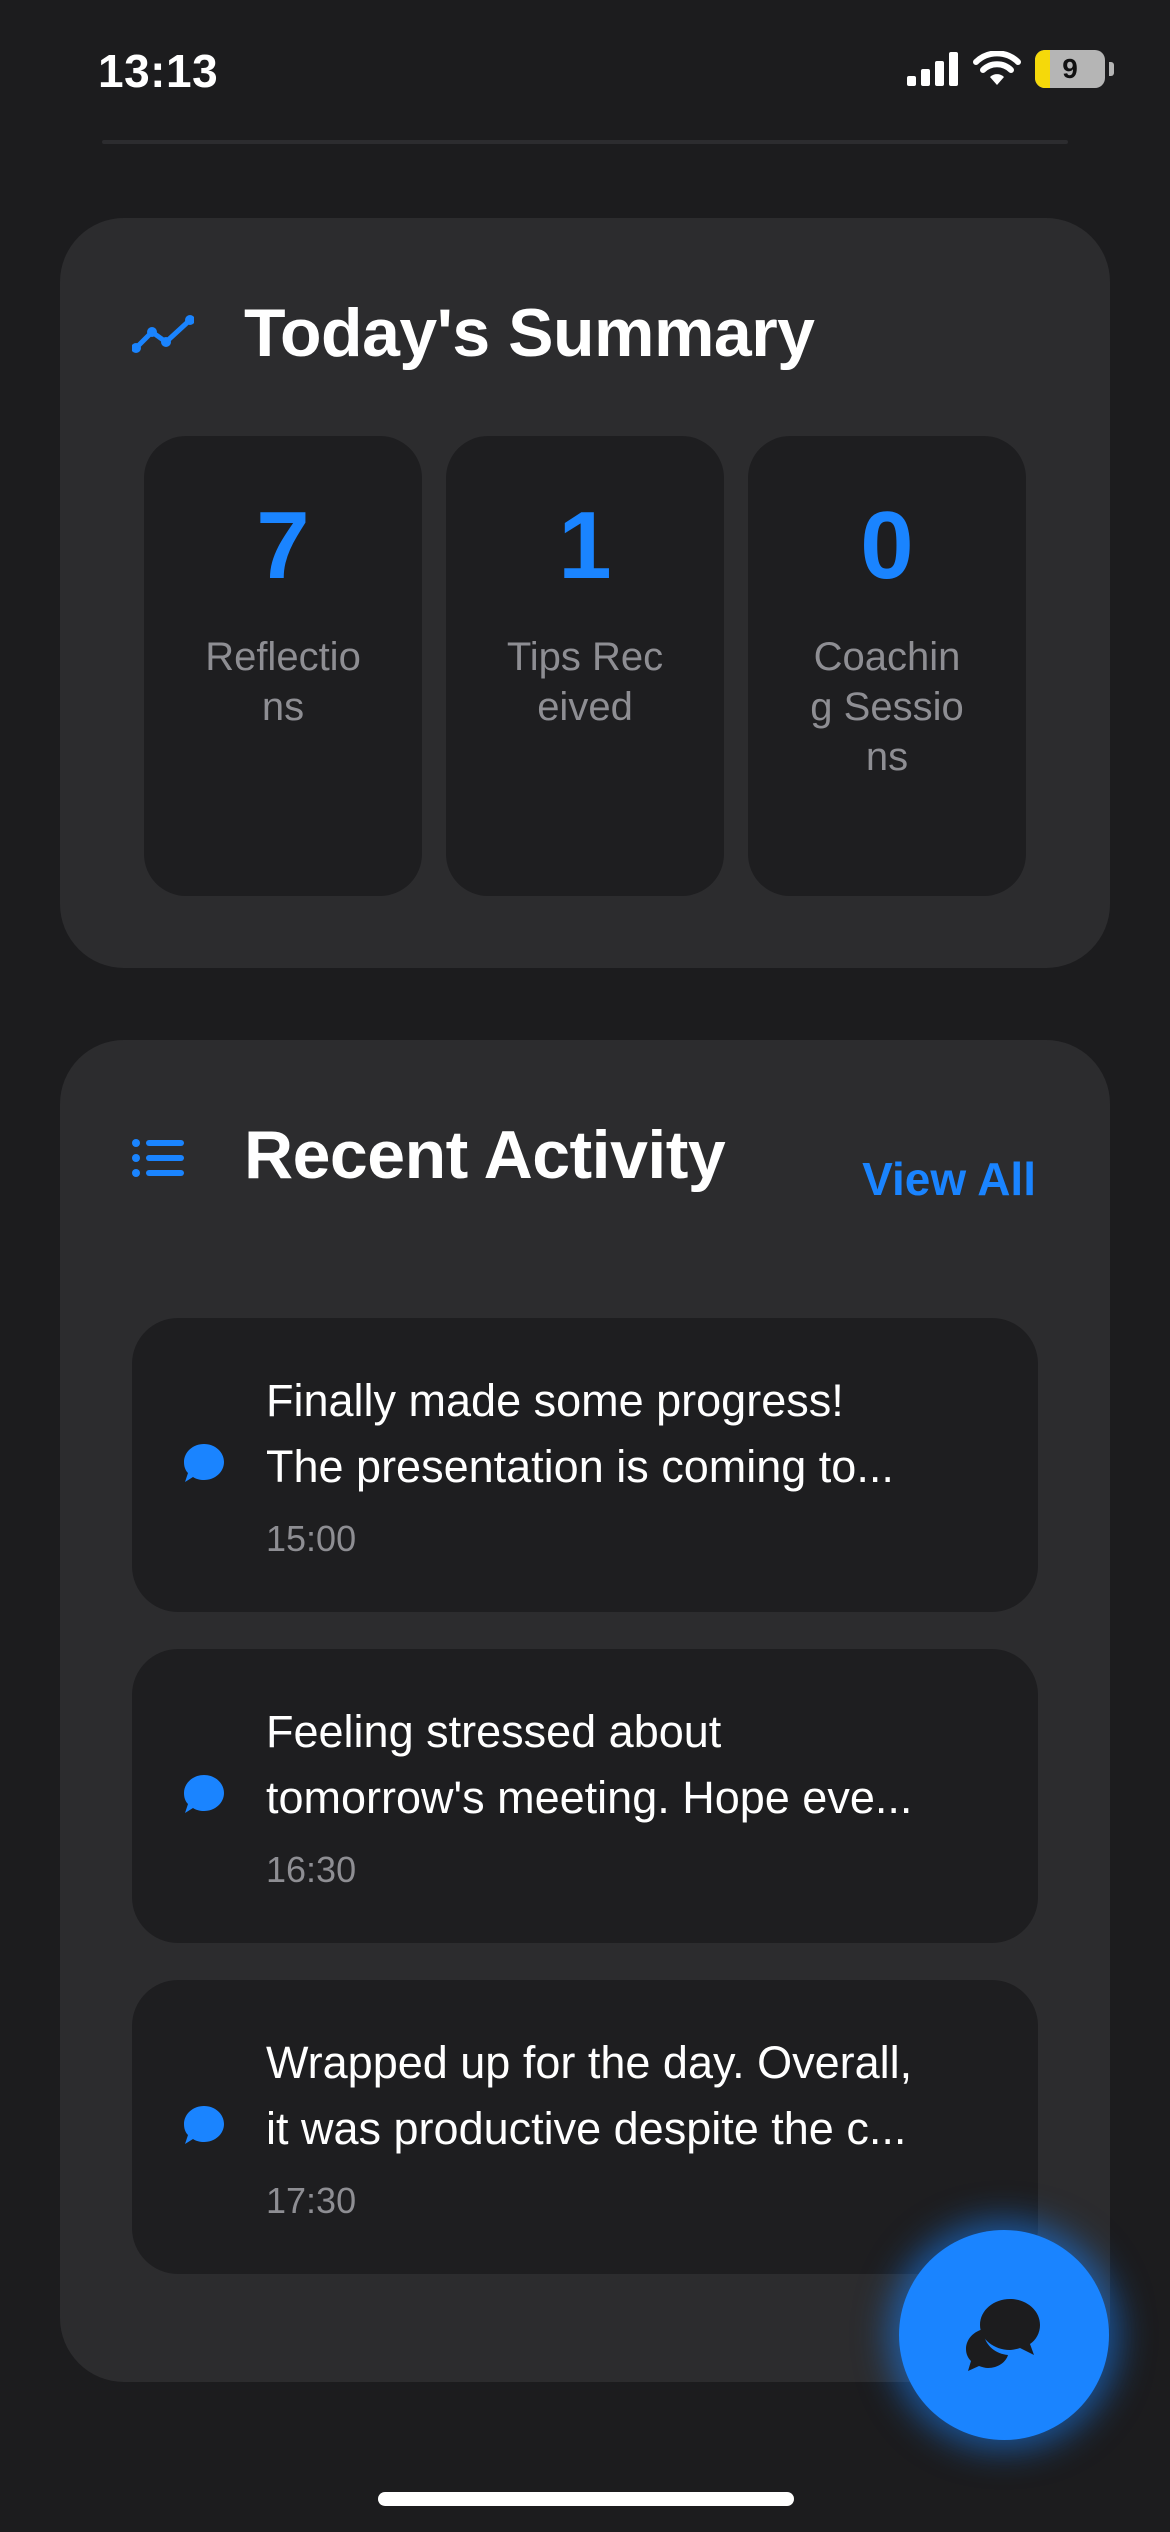 This screenshot has height=2532, width=1170. I want to click on chat-bubbles-icon, so click(1003, 2335).